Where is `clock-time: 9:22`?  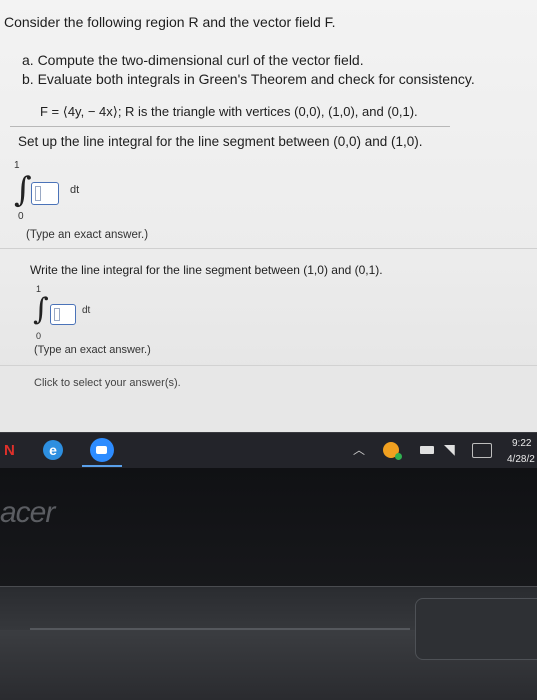
clock-time: 9:22 is located at coordinates (521, 443).